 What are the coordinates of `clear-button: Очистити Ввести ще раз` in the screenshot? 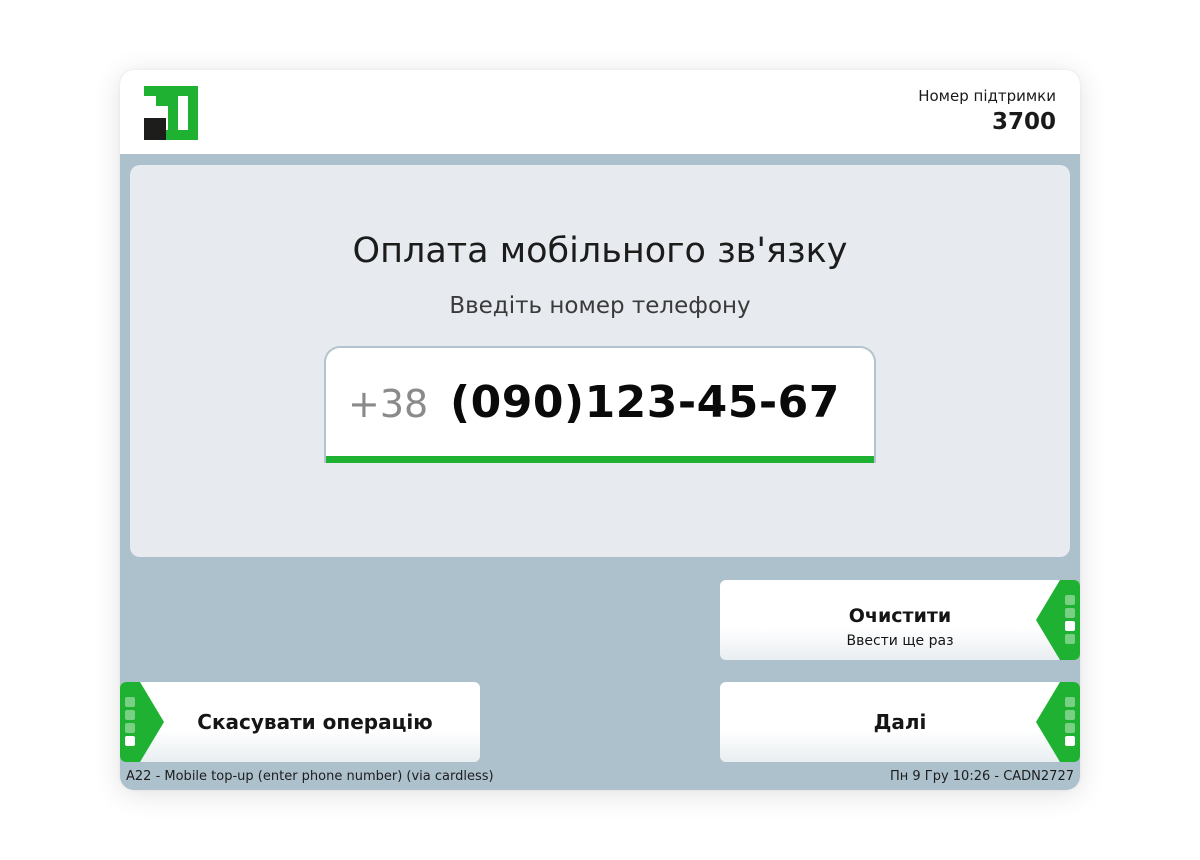 It's located at (900, 620).